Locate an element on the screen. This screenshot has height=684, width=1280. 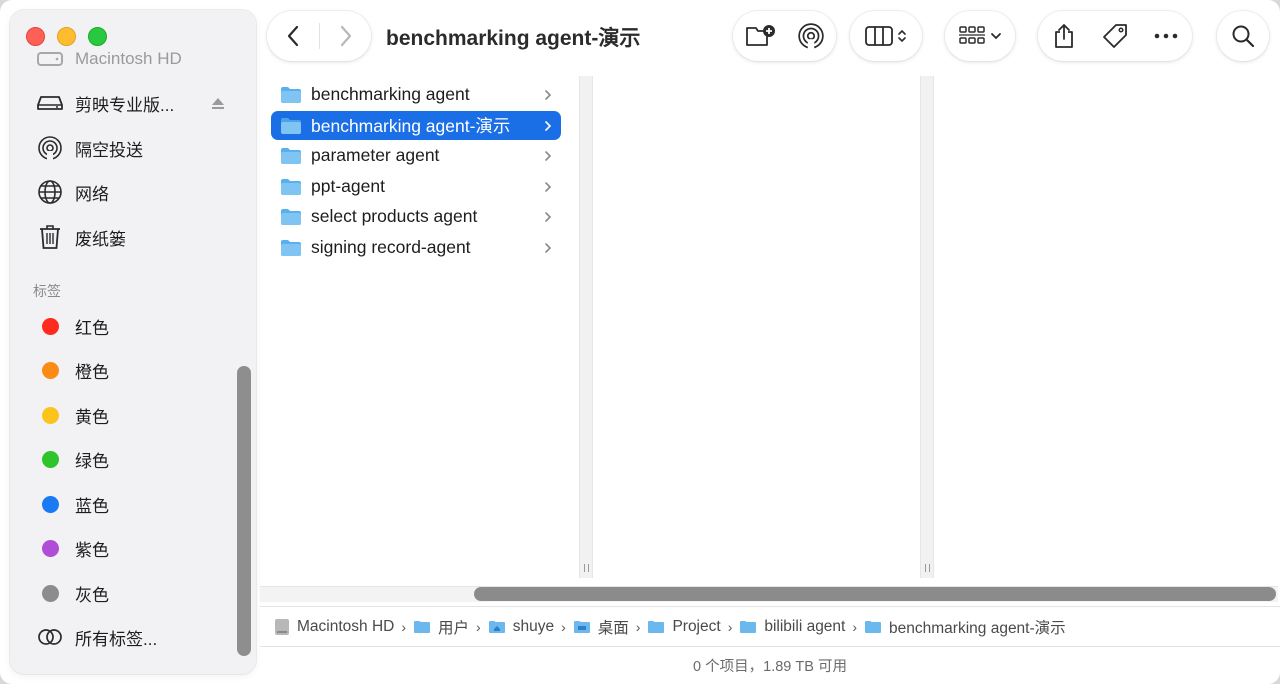
group-by-button is located at coordinates (980, 36).